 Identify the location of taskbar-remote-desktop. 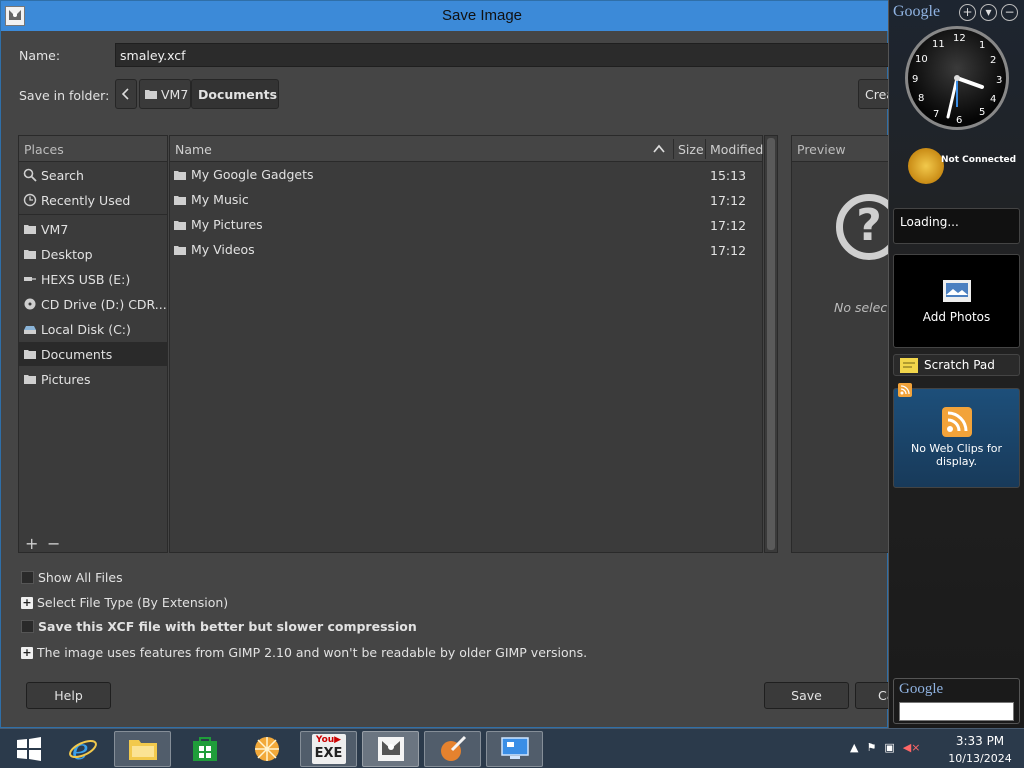
(514, 749).